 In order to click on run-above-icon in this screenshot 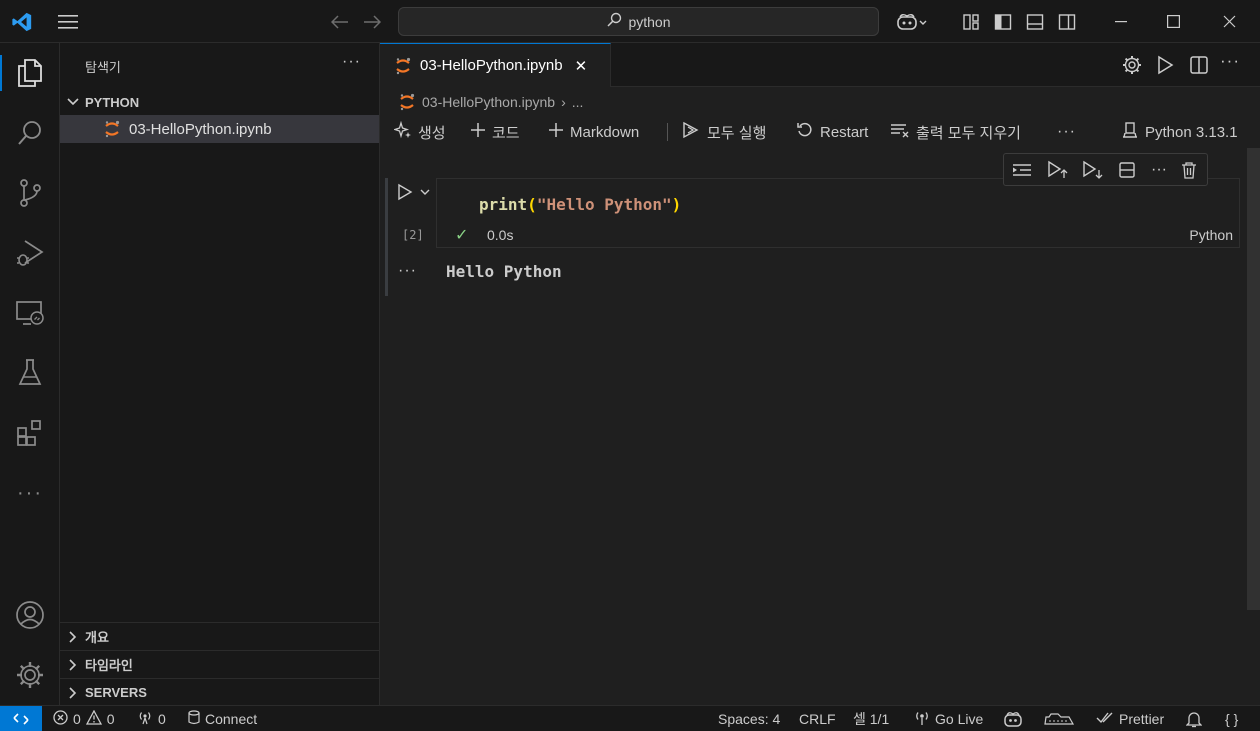, I will do `click(1057, 169)`.